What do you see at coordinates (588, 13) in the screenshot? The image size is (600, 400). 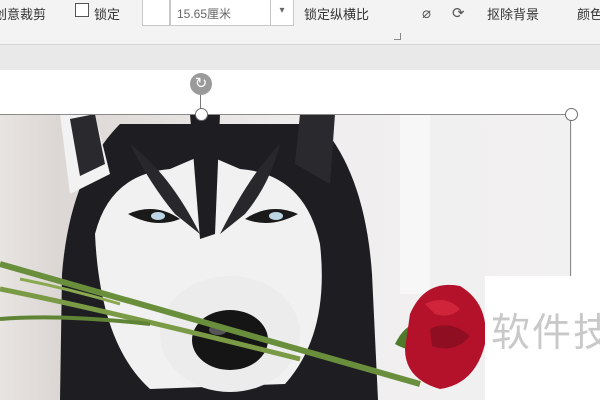 I see `color-button: 颜色` at bounding box center [588, 13].